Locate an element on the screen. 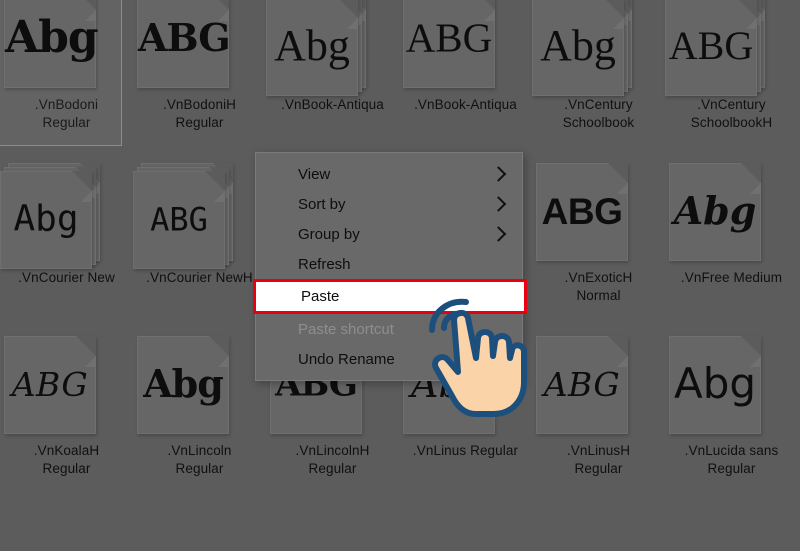 Image resolution: width=800 pixels, height=551 pixels. page-fold-shadow is located at coordinates (219, 196).